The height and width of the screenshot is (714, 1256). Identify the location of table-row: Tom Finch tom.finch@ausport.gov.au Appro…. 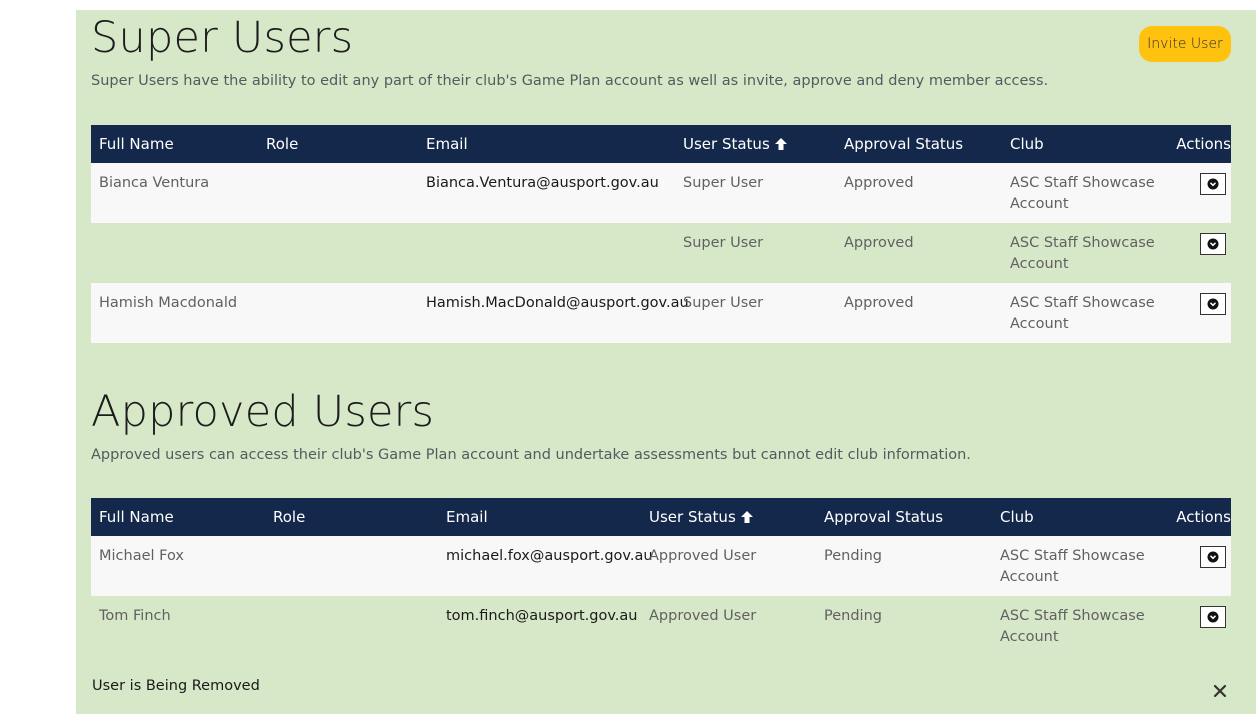
(661, 626).